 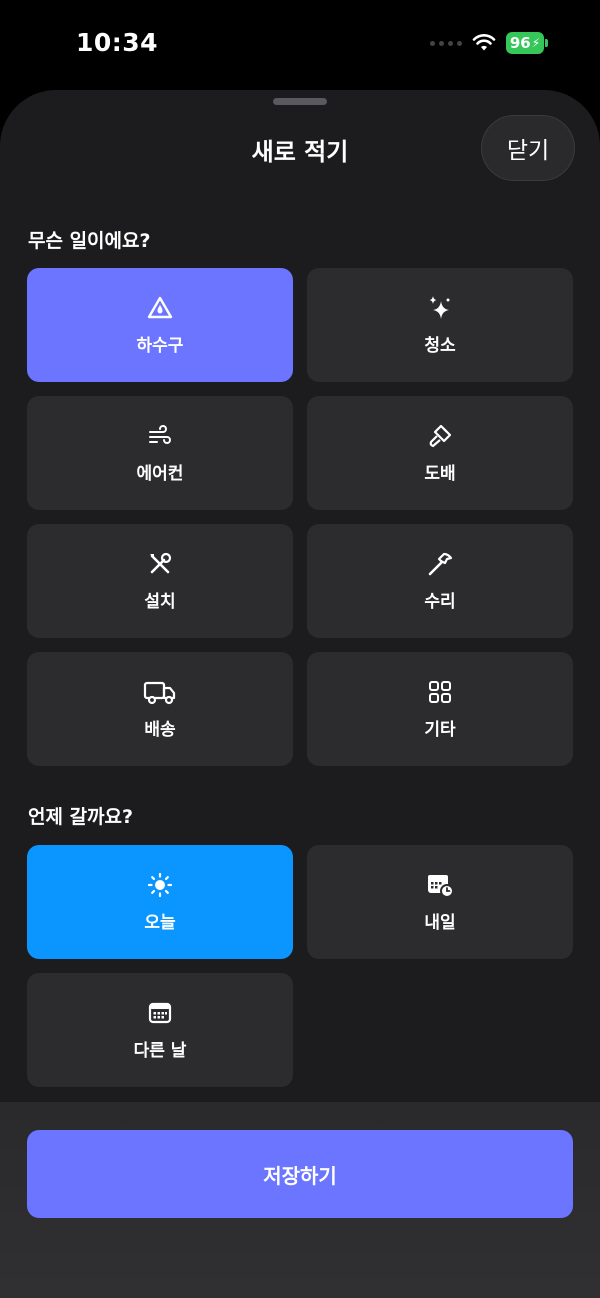 I want to click on status-indicators: 96 ⚡, so click(x=489, y=43).